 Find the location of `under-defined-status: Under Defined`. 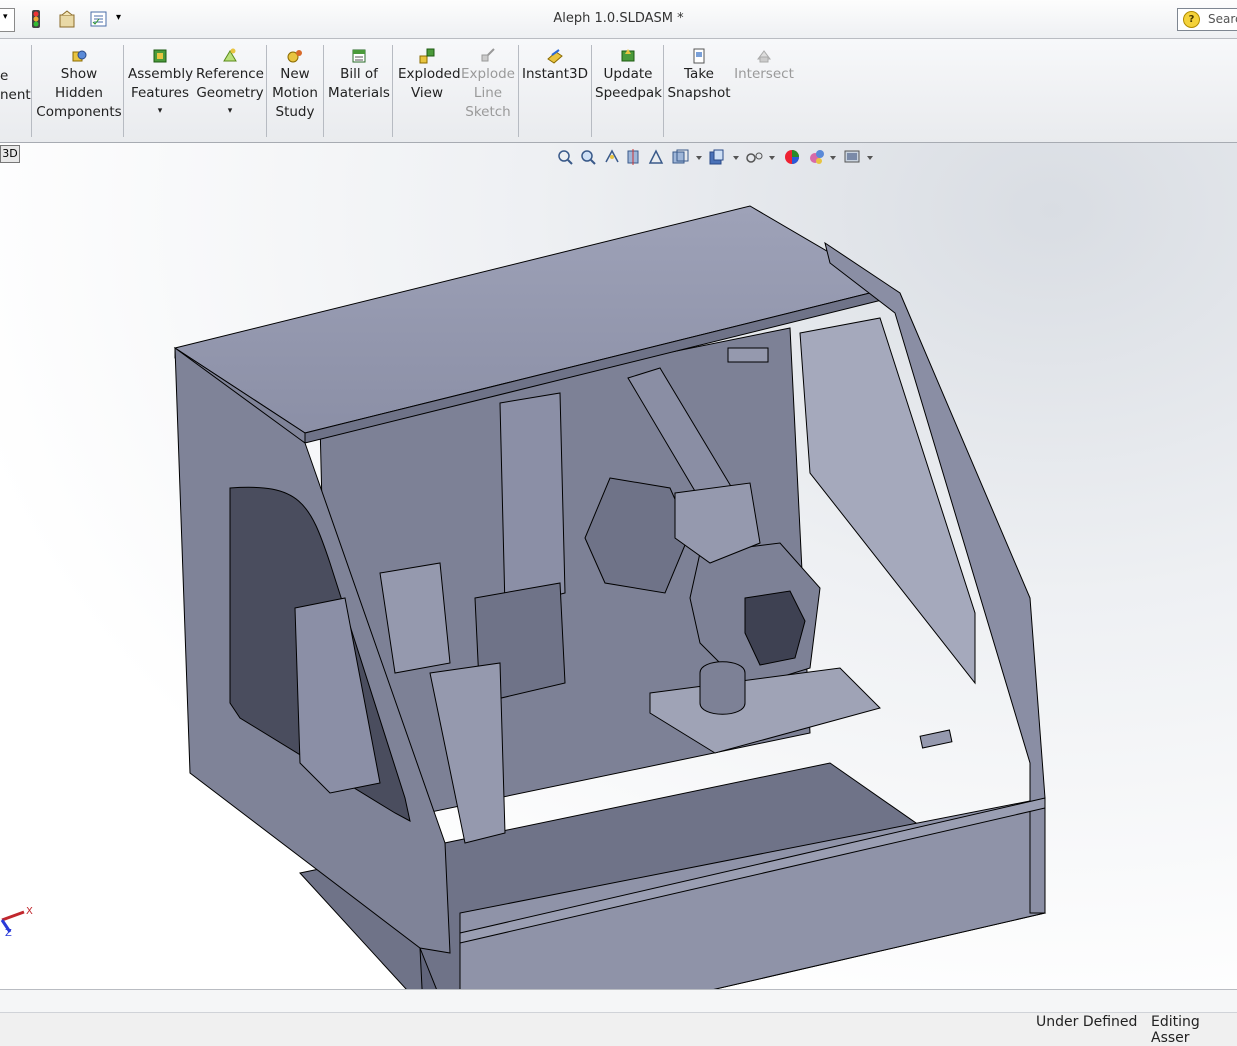

under-defined-status: Under Defined is located at coordinates (1087, 1022).